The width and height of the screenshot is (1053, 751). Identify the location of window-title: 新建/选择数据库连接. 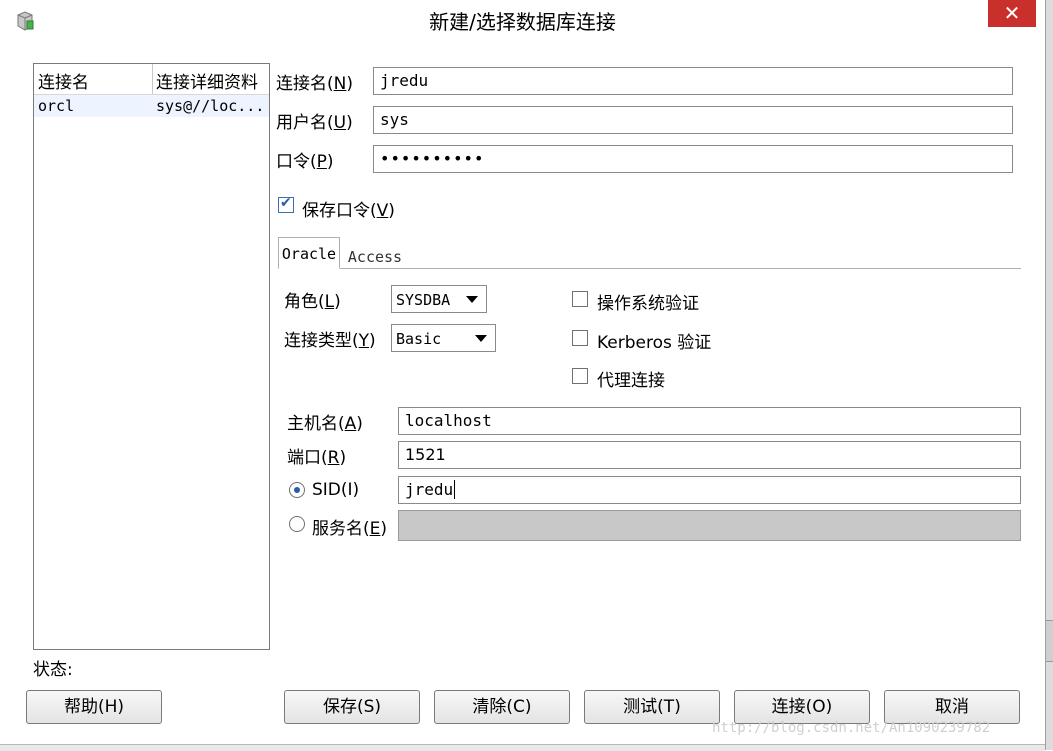
(522, 22).